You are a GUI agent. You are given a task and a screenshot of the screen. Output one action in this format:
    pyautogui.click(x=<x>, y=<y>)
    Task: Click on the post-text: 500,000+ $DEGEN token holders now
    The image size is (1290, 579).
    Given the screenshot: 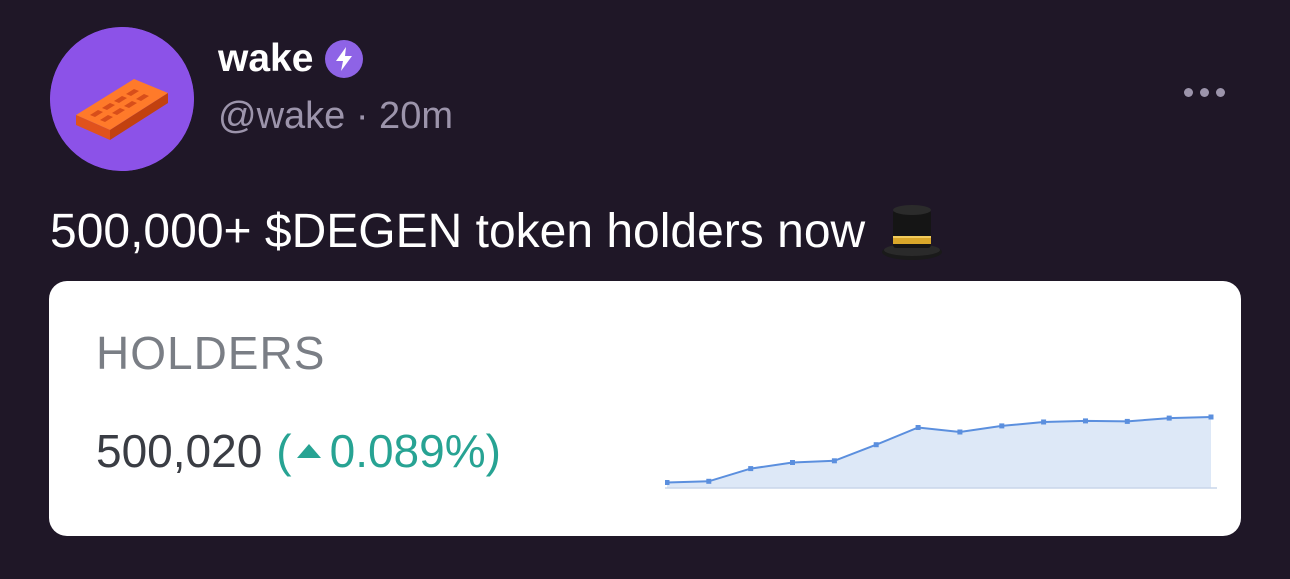 What is the action you would take?
    pyautogui.click(x=497, y=232)
    